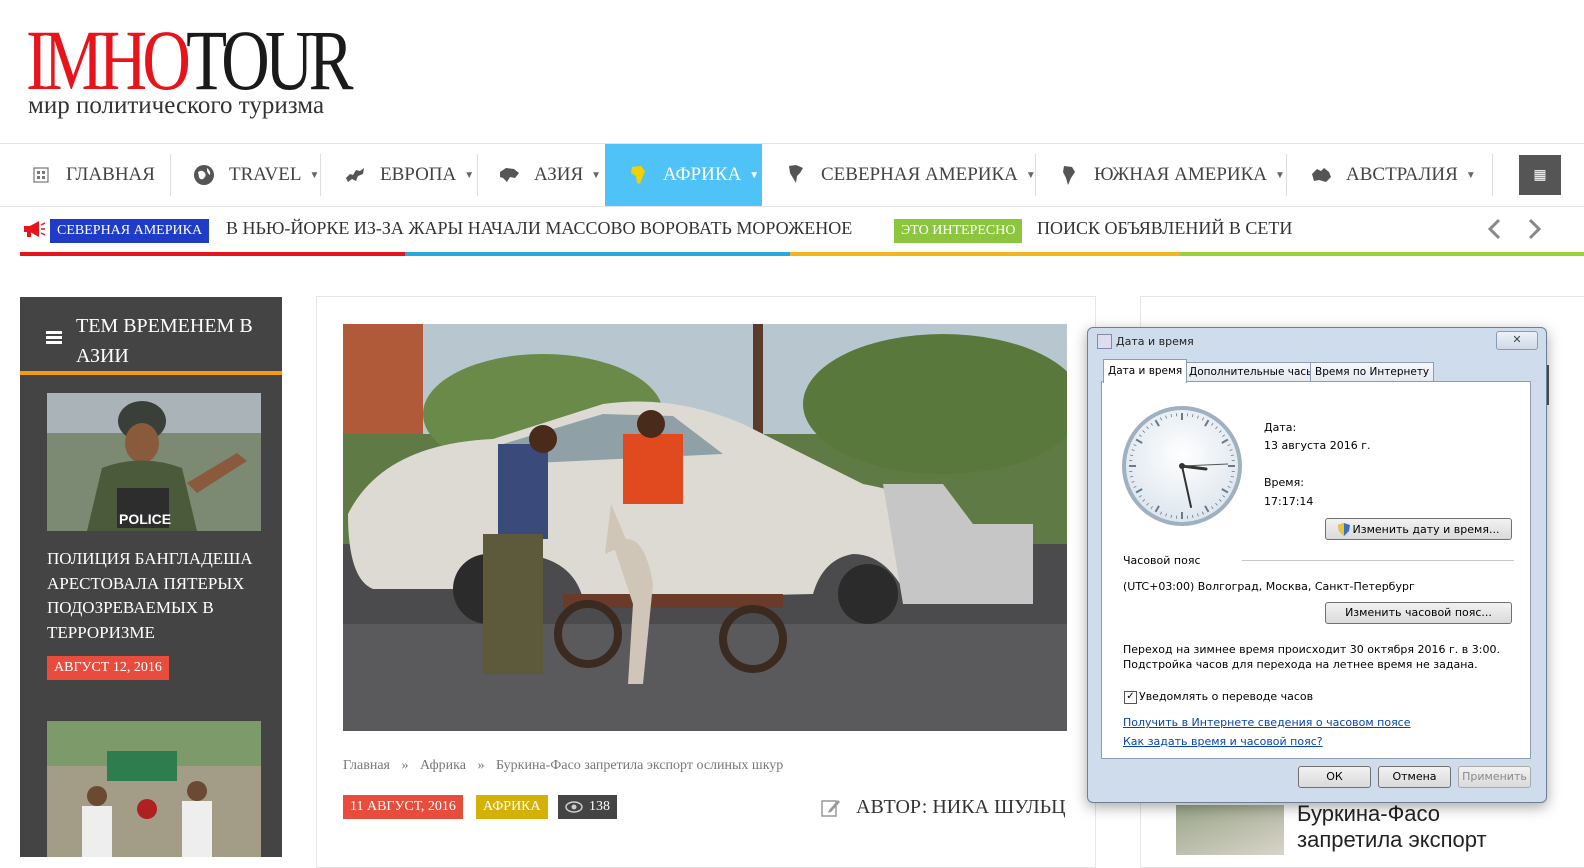  Describe the element at coordinates (1517, 340) in the screenshot. I see `close-button: ✕` at that location.